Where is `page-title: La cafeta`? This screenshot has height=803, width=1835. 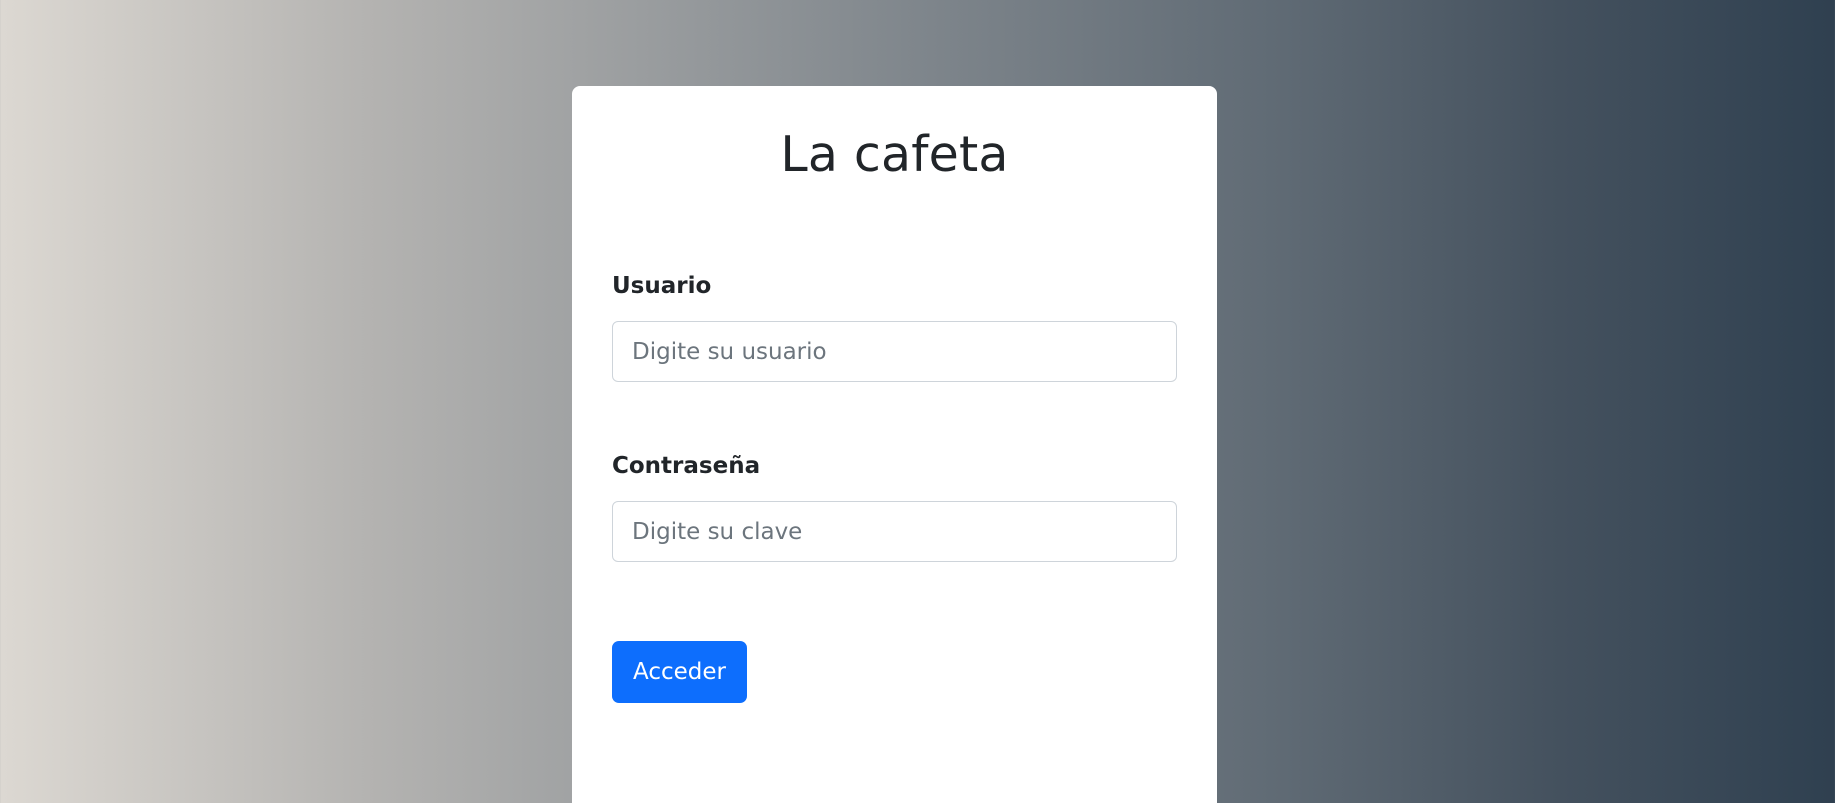
page-title: La cafeta is located at coordinates (894, 154).